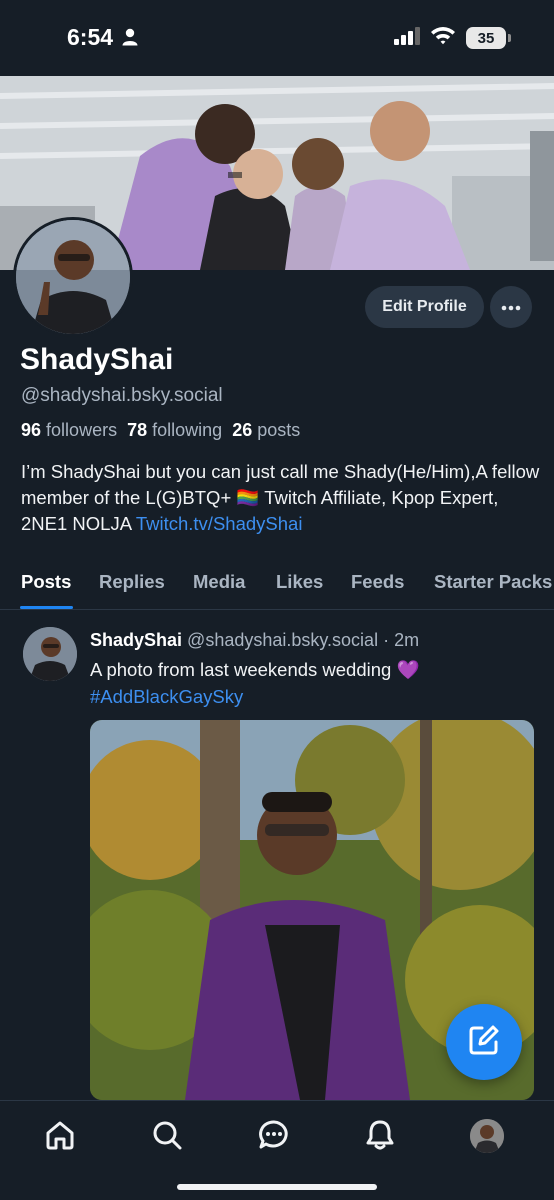  I want to click on followers-count: 96, so click(31, 430).